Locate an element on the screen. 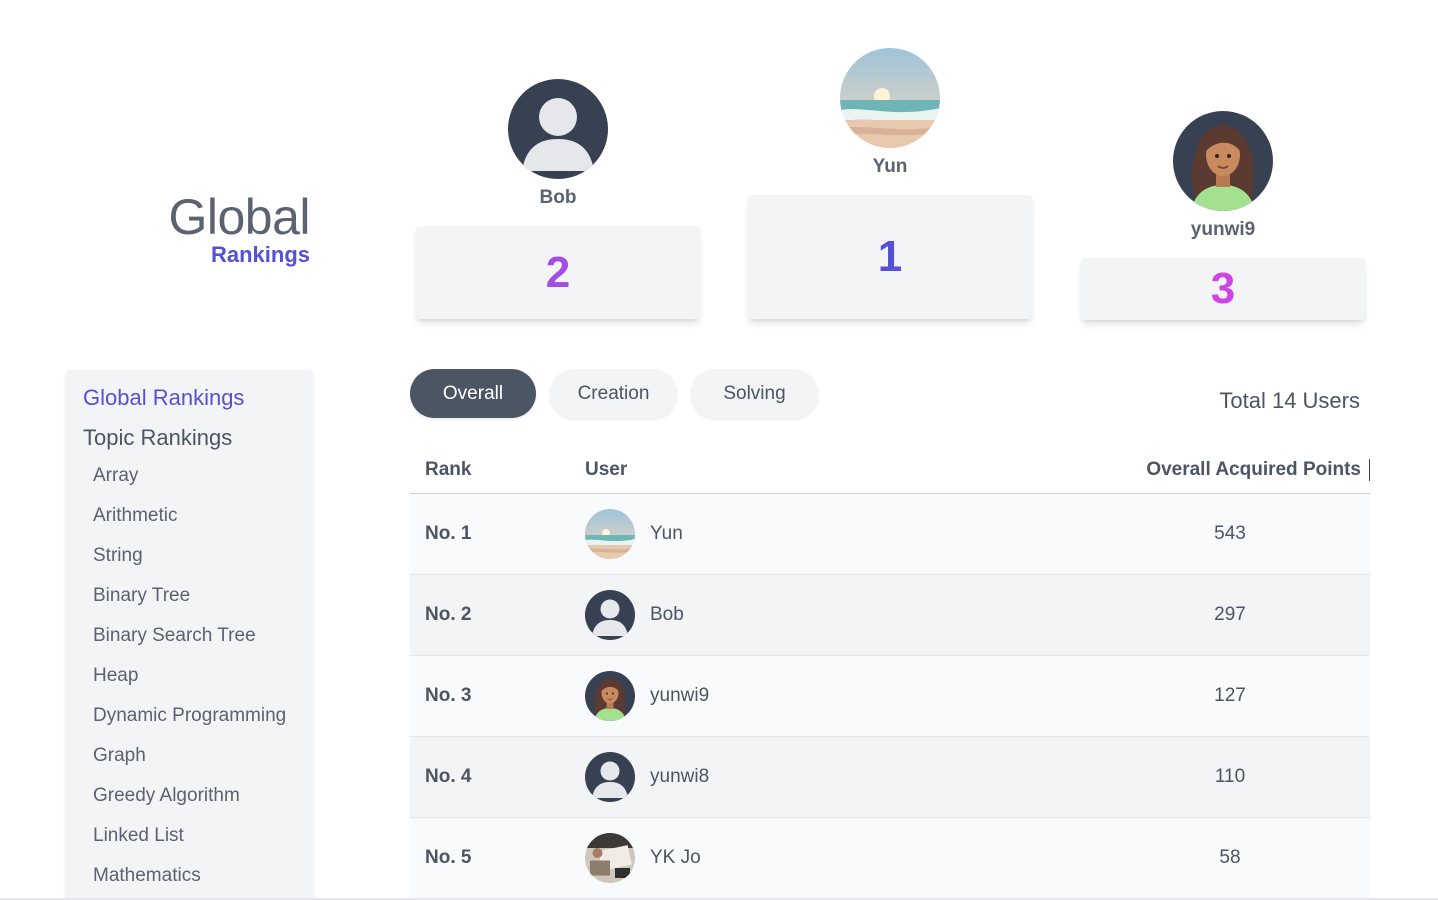 This screenshot has width=1438, height=900. table-row: No. 2 Bob 297 is located at coordinates (890, 615).